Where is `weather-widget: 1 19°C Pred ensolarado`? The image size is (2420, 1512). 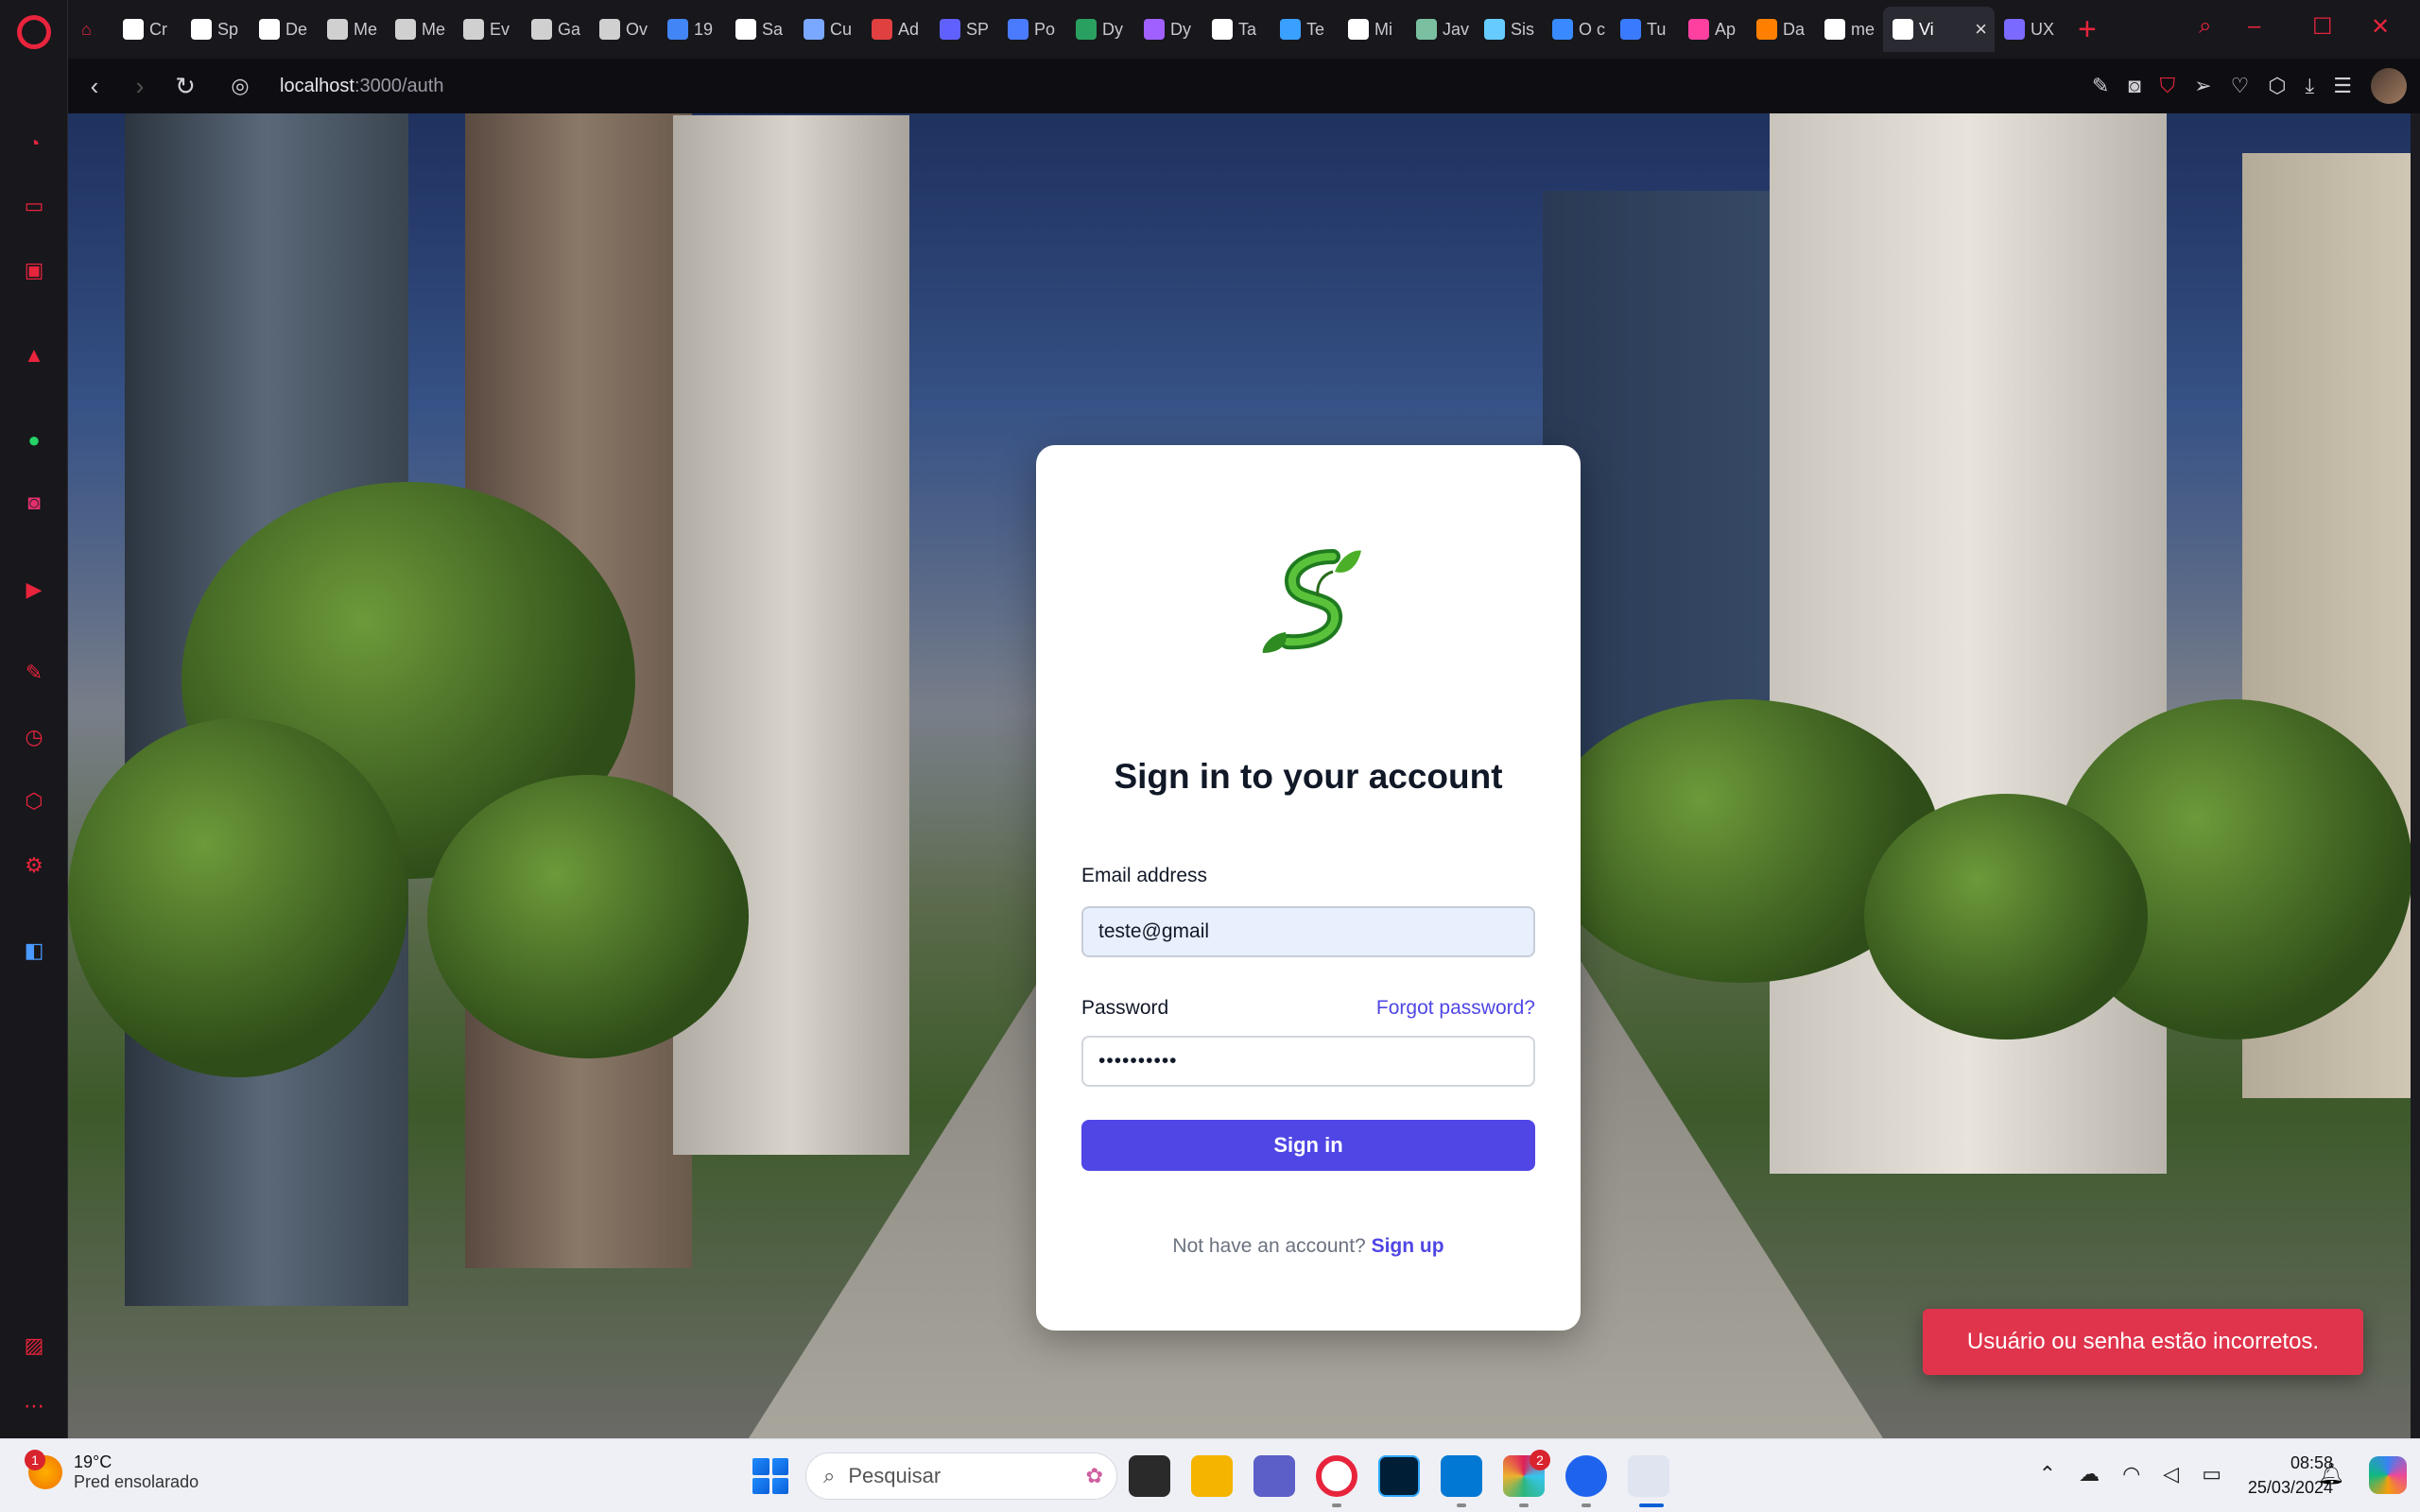
weather-widget: 1 19°C Pred ensolarado is located at coordinates (112, 1471).